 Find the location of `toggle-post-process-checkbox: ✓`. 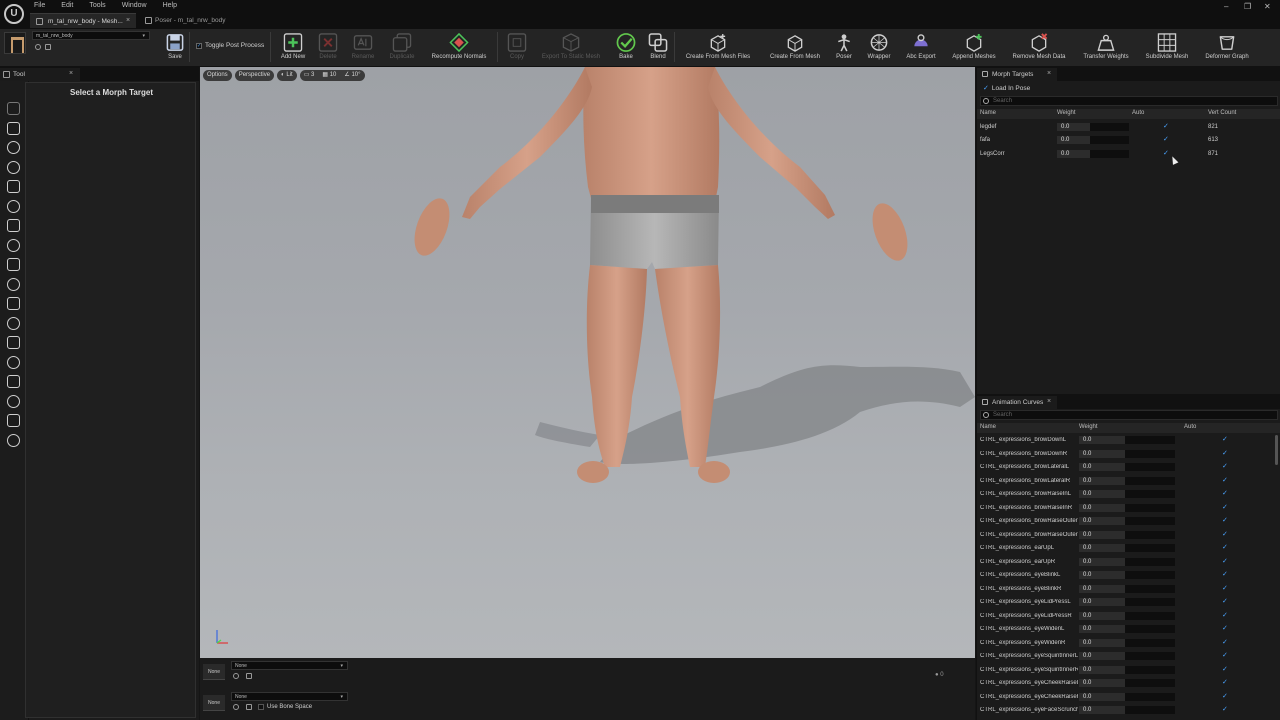

toggle-post-process-checkbox: ✓ is located at coordinates (199, 45).